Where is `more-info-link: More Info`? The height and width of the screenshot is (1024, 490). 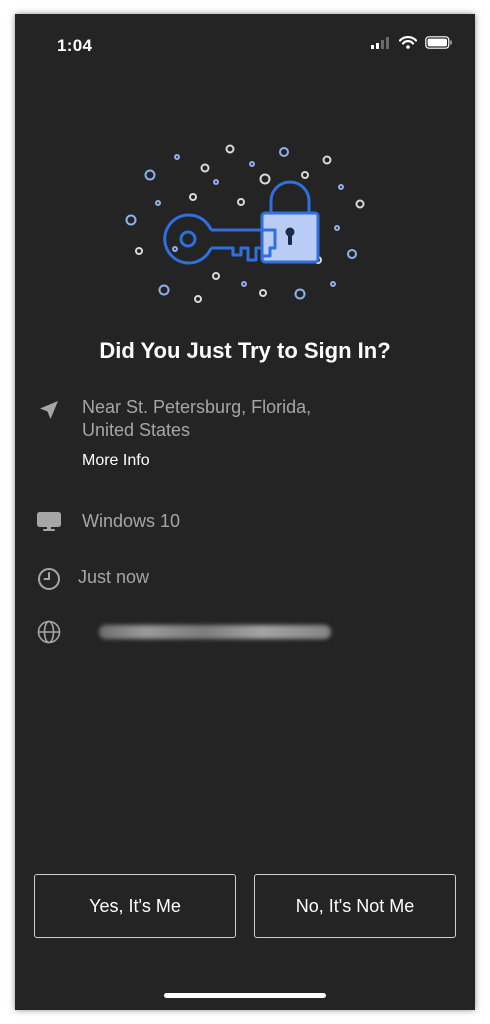 more-info-link: More Info is located at coordinates (116, 461).